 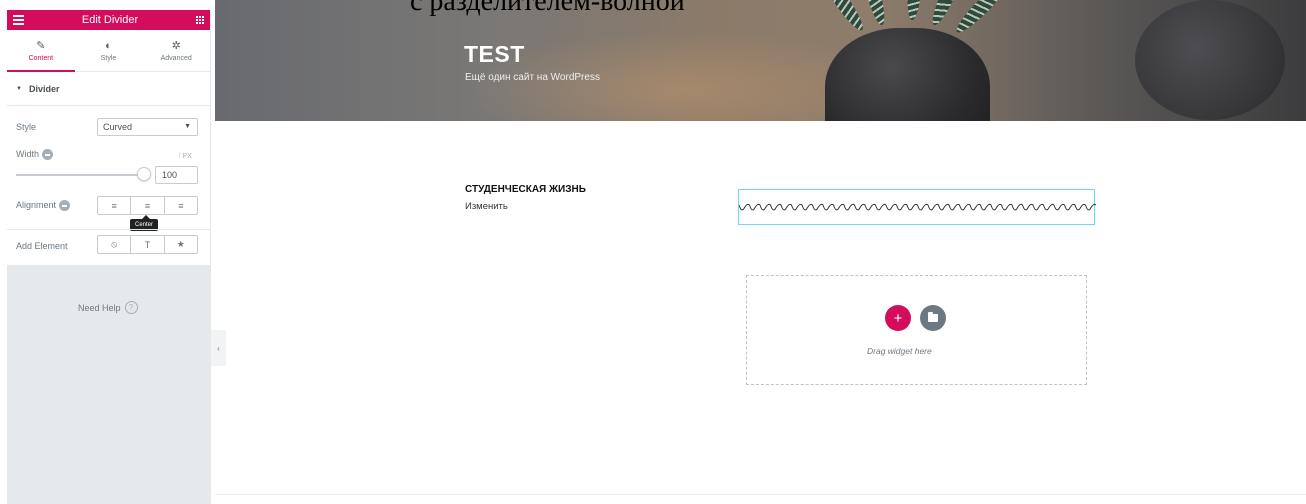 I want to click on divider-widget-selected, so click(x=917, y=207).